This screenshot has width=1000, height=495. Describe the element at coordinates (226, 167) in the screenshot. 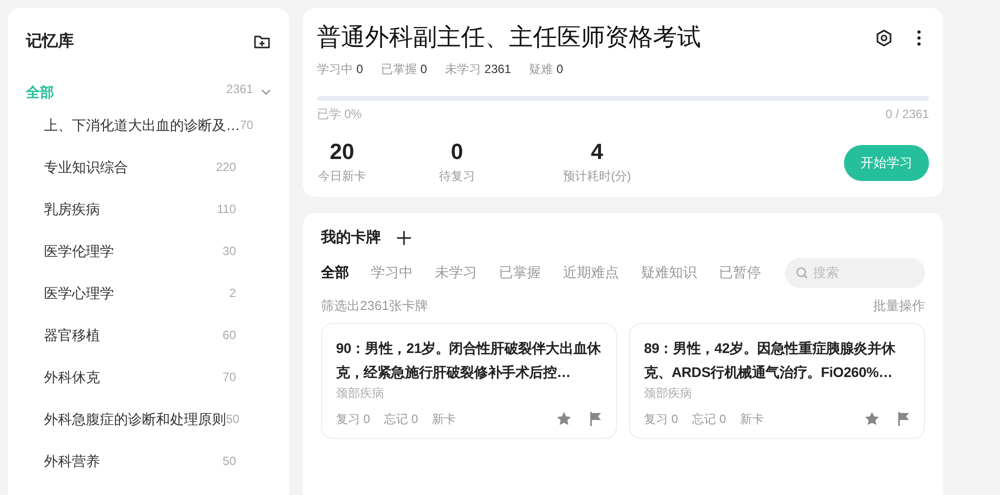

I see `item-count: 220` at that location.